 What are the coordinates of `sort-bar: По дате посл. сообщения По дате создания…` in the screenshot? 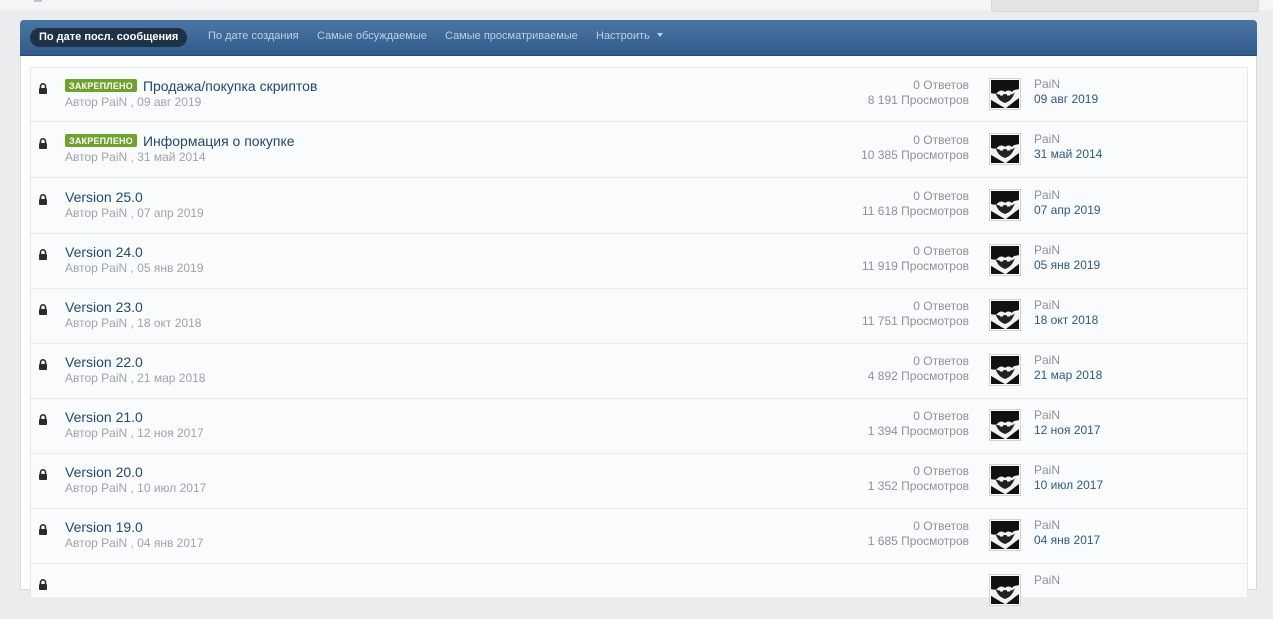 It's located at (638, 38).